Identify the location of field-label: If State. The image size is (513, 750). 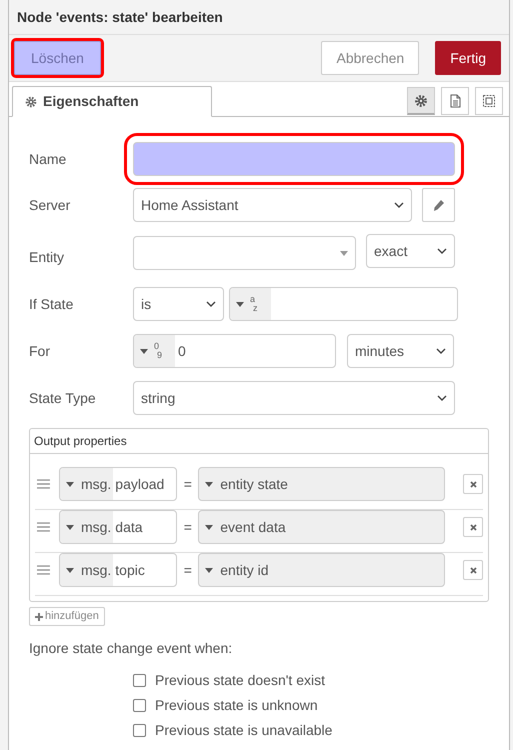
(51, 304).